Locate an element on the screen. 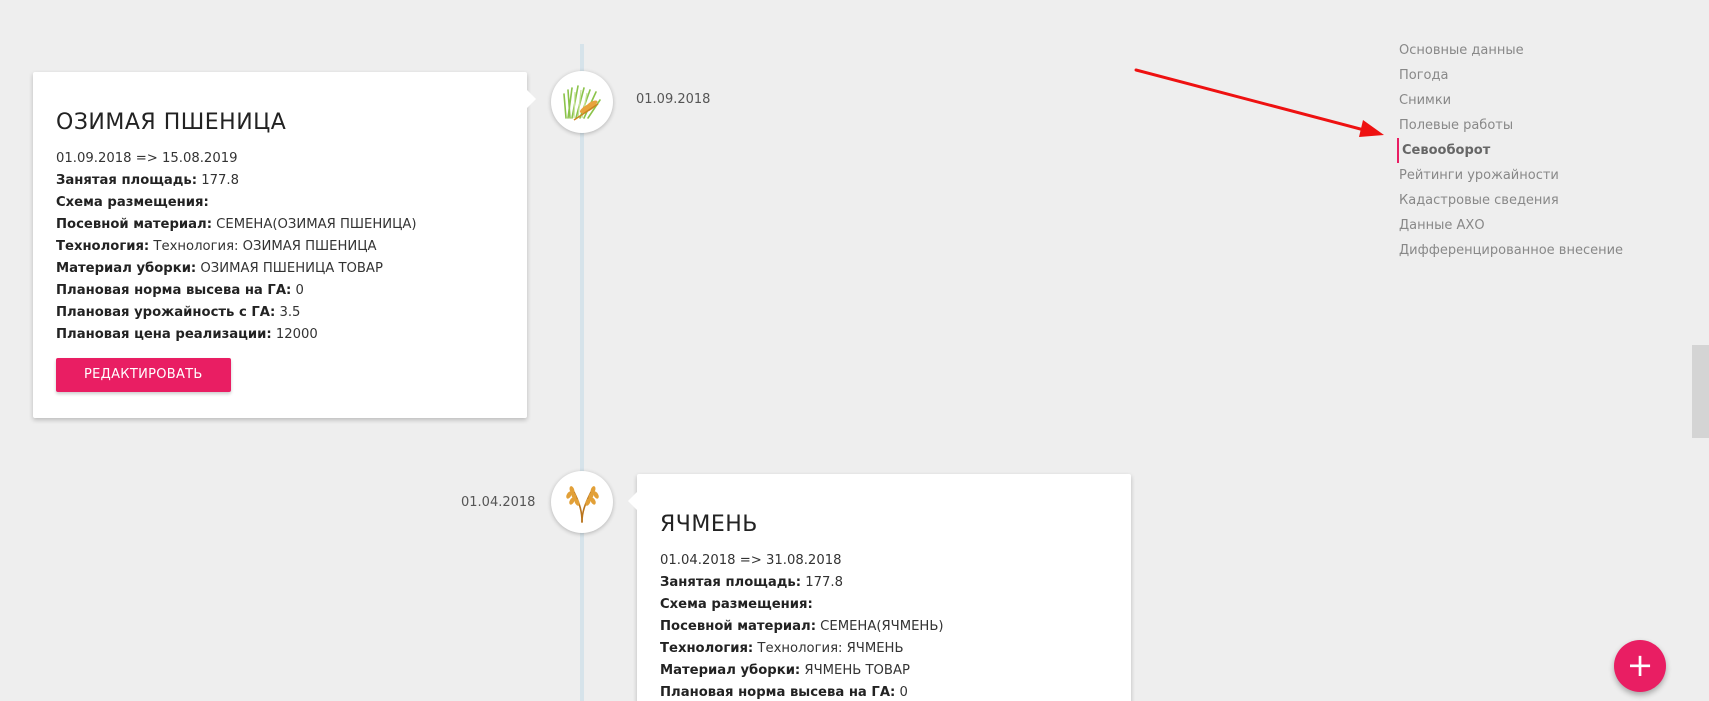 This screenshot has height=701, width=1709. nav-item-cadastral-info: Кадастровые сведения is located at coordinates (1511, 200).